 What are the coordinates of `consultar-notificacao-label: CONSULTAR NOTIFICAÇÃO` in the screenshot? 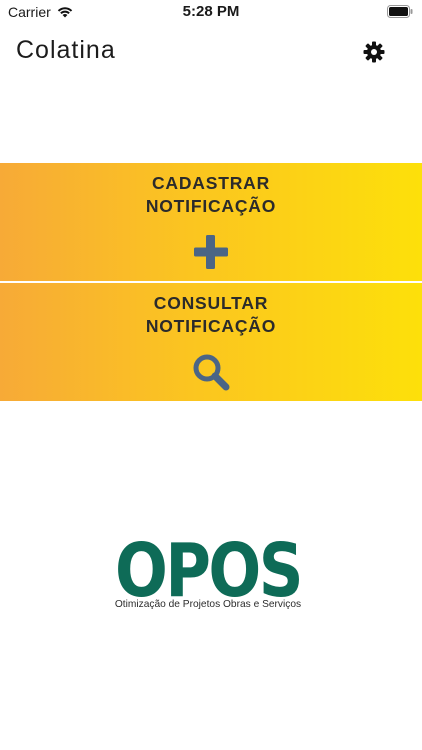 It's located at (211, 314).